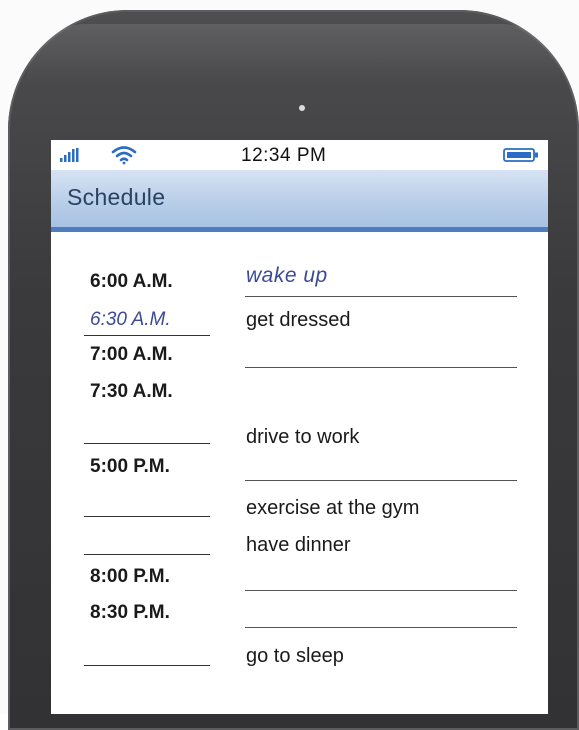  I want to click on wifi-icon, so click(124, 155).